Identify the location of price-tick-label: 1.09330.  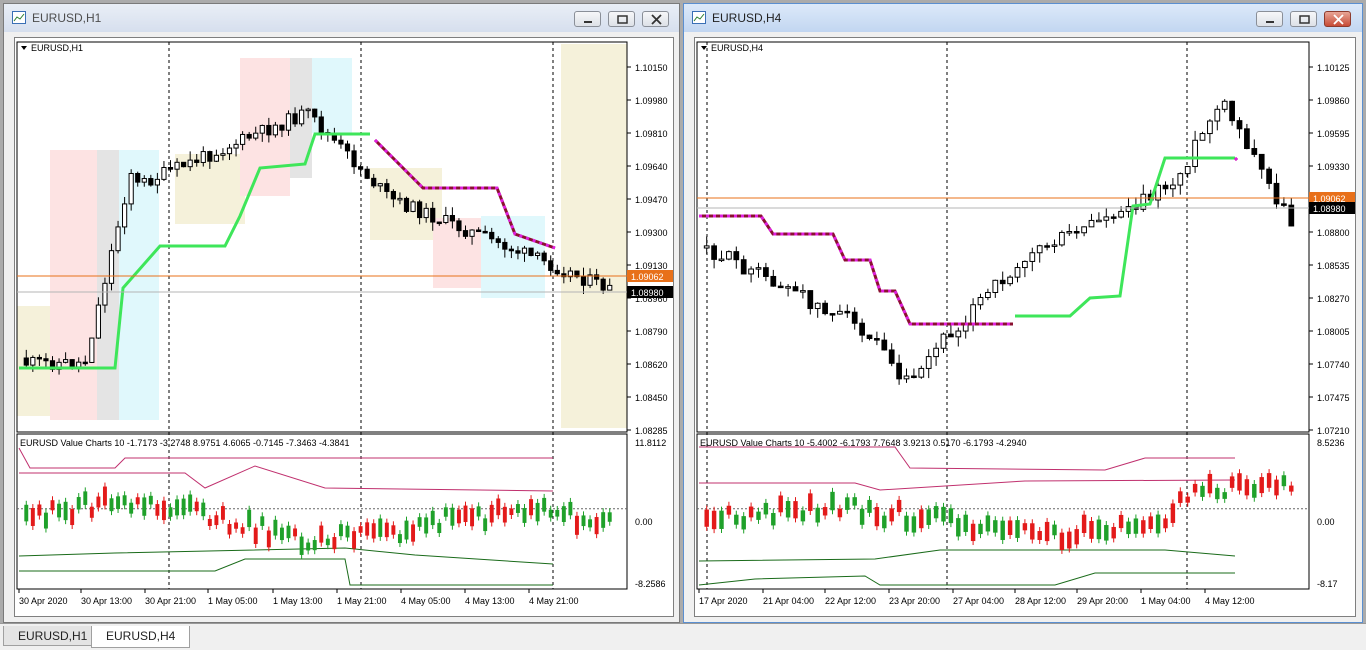
(1333, 167).